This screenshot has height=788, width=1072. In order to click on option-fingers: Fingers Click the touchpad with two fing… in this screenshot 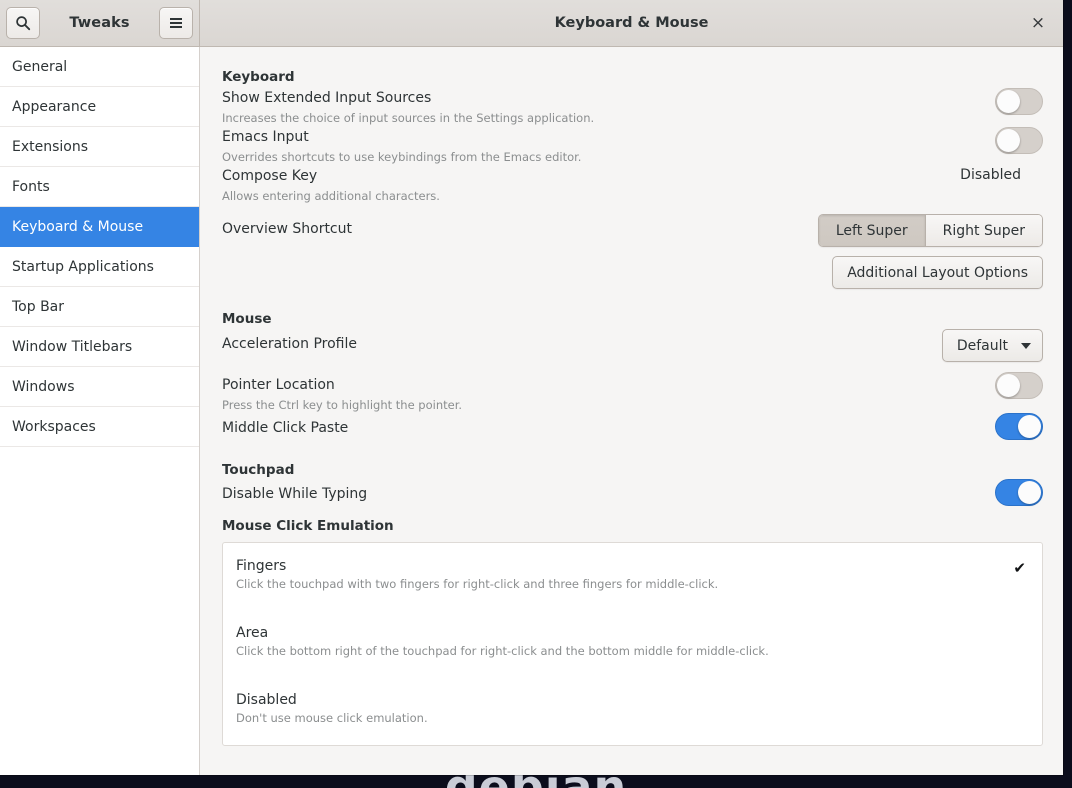, I will do `click(632, 575)`.